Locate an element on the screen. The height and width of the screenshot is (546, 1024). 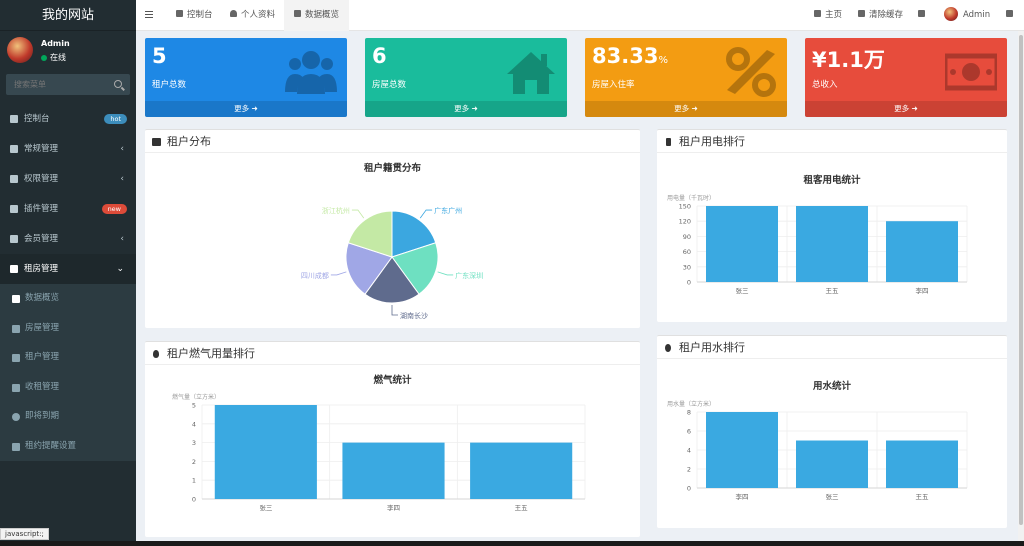
topbar: 控制台 个人资料 数据概览 主页 清除缓存 Admin is located at coordinates (580, 15).